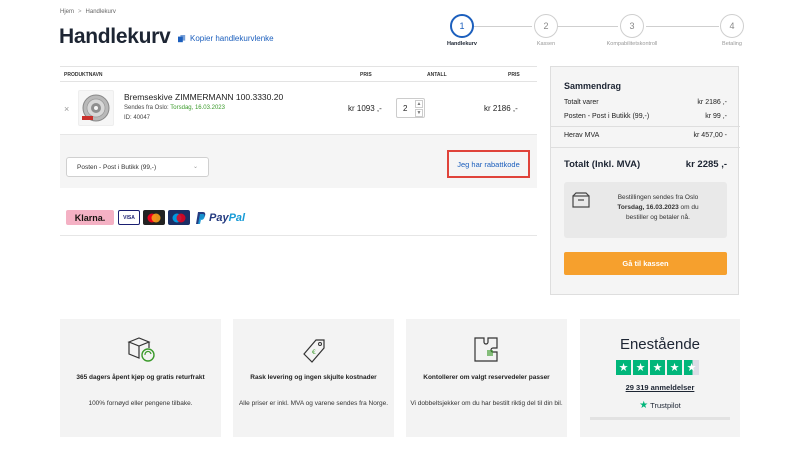  Describe the element at coordinates (117, 167) in the screenshot. I see `shipping-select-value: Posten - Post i Butikk (99,-)` at that location.